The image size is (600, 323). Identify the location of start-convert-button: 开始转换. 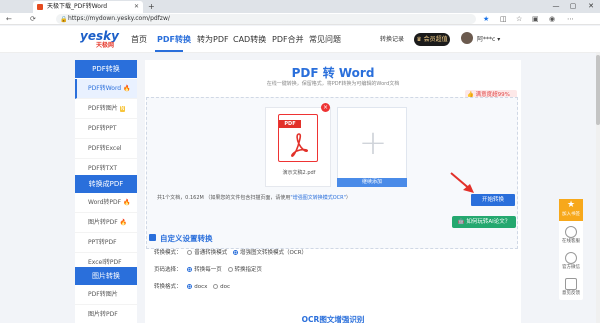
(493, 200).